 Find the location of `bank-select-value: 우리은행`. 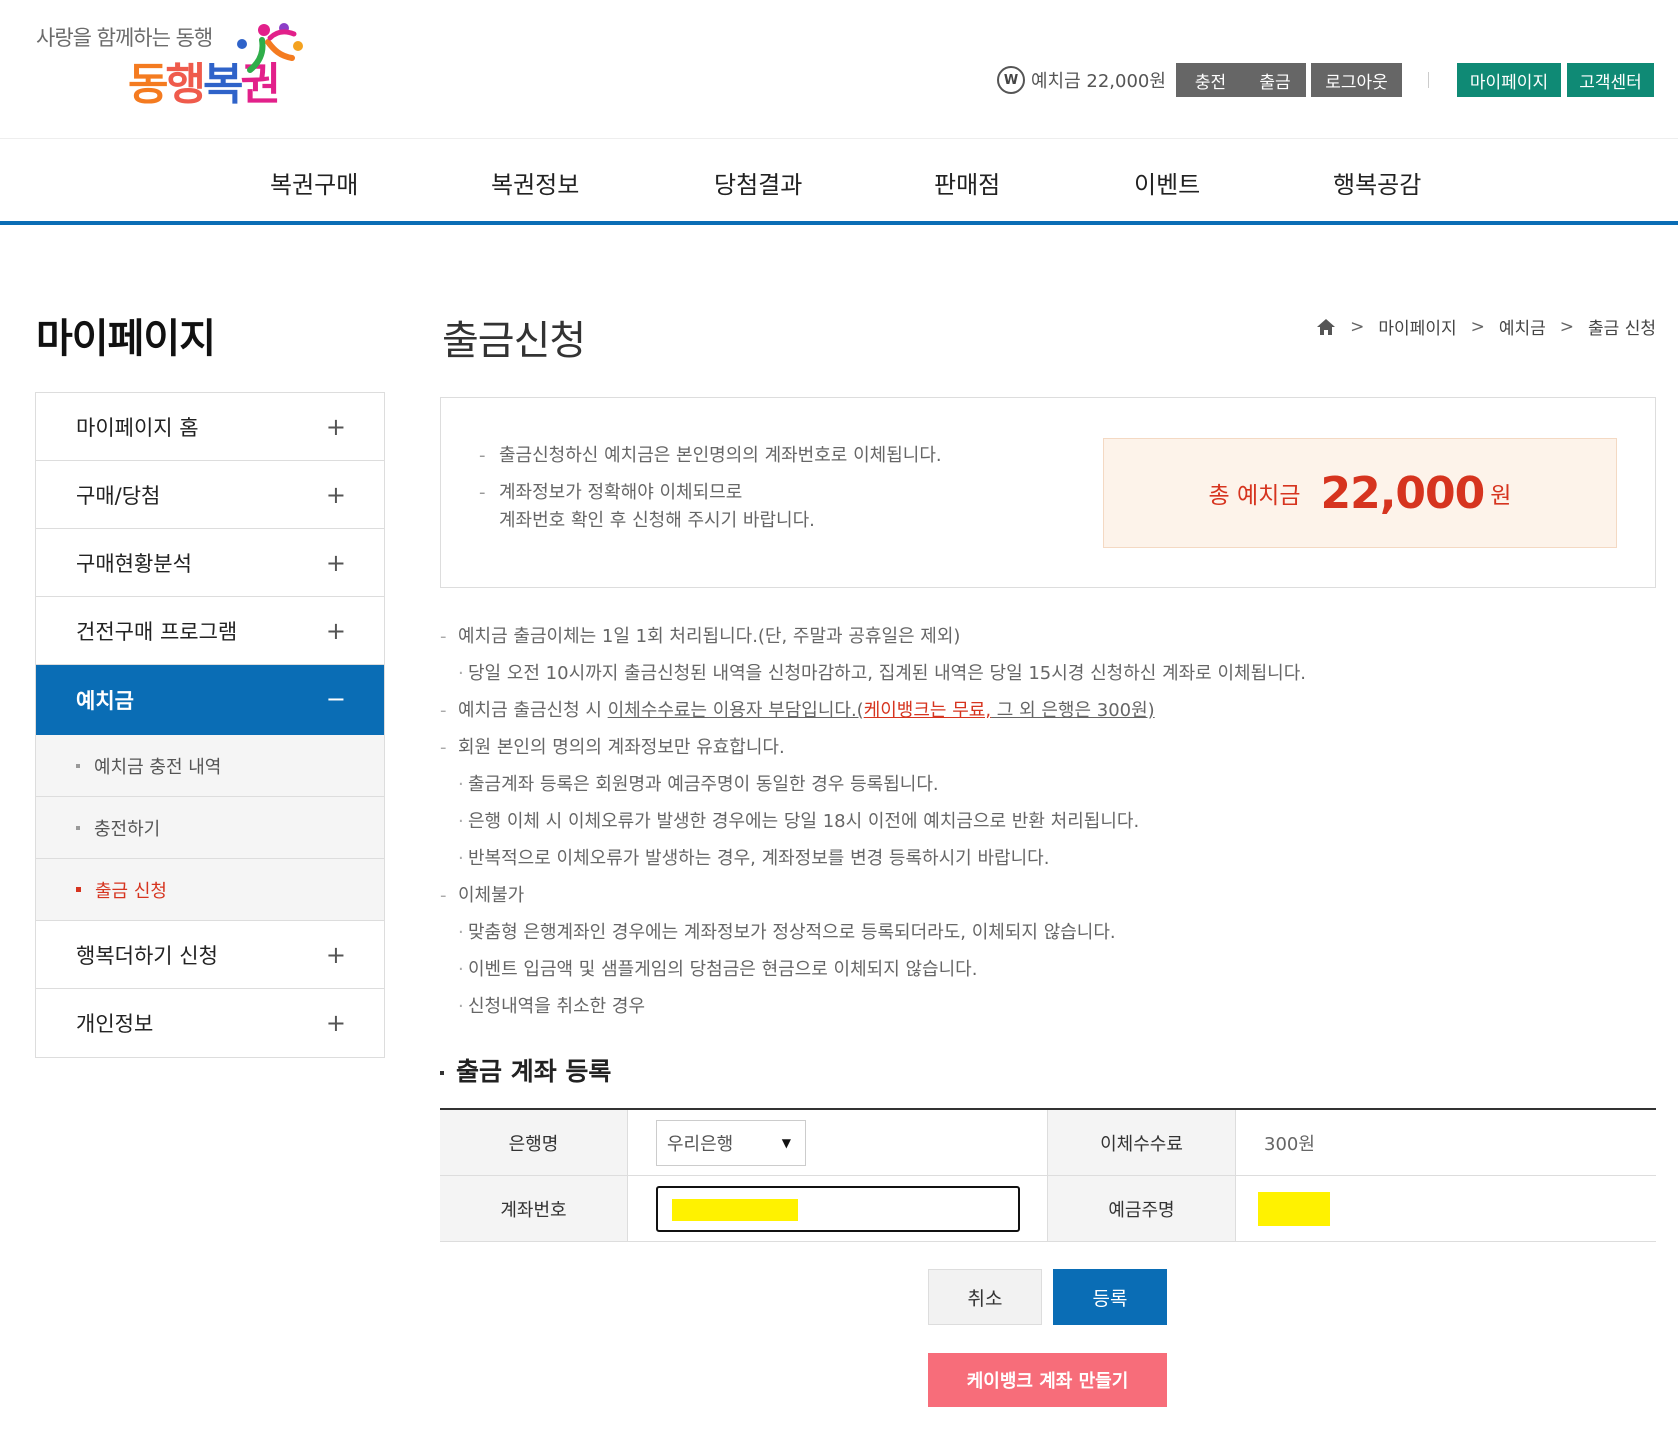

bank-select-value: 우리은행 is located at coordinates (700, 1144).